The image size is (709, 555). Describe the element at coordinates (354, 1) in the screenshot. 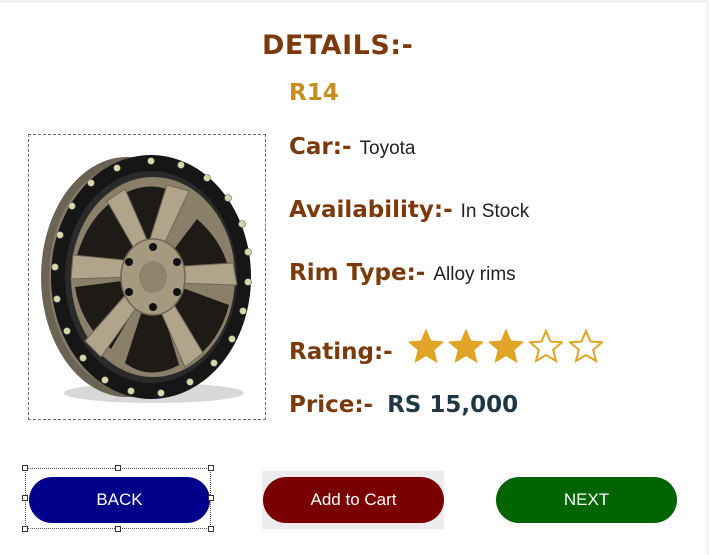

I see `top-border` at that location.